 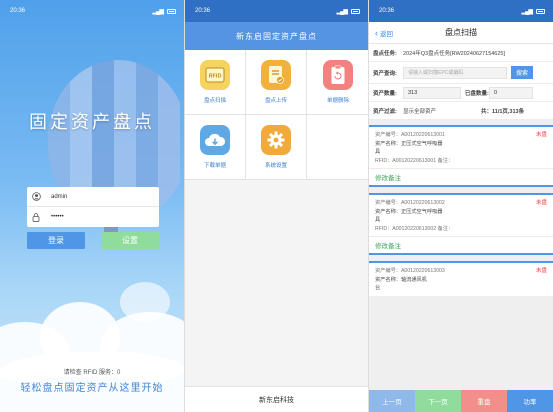 What do you see at coordinates (56, 240) in the screenshot?
I see `login-button: 登录` at bounding box center [56, 240].